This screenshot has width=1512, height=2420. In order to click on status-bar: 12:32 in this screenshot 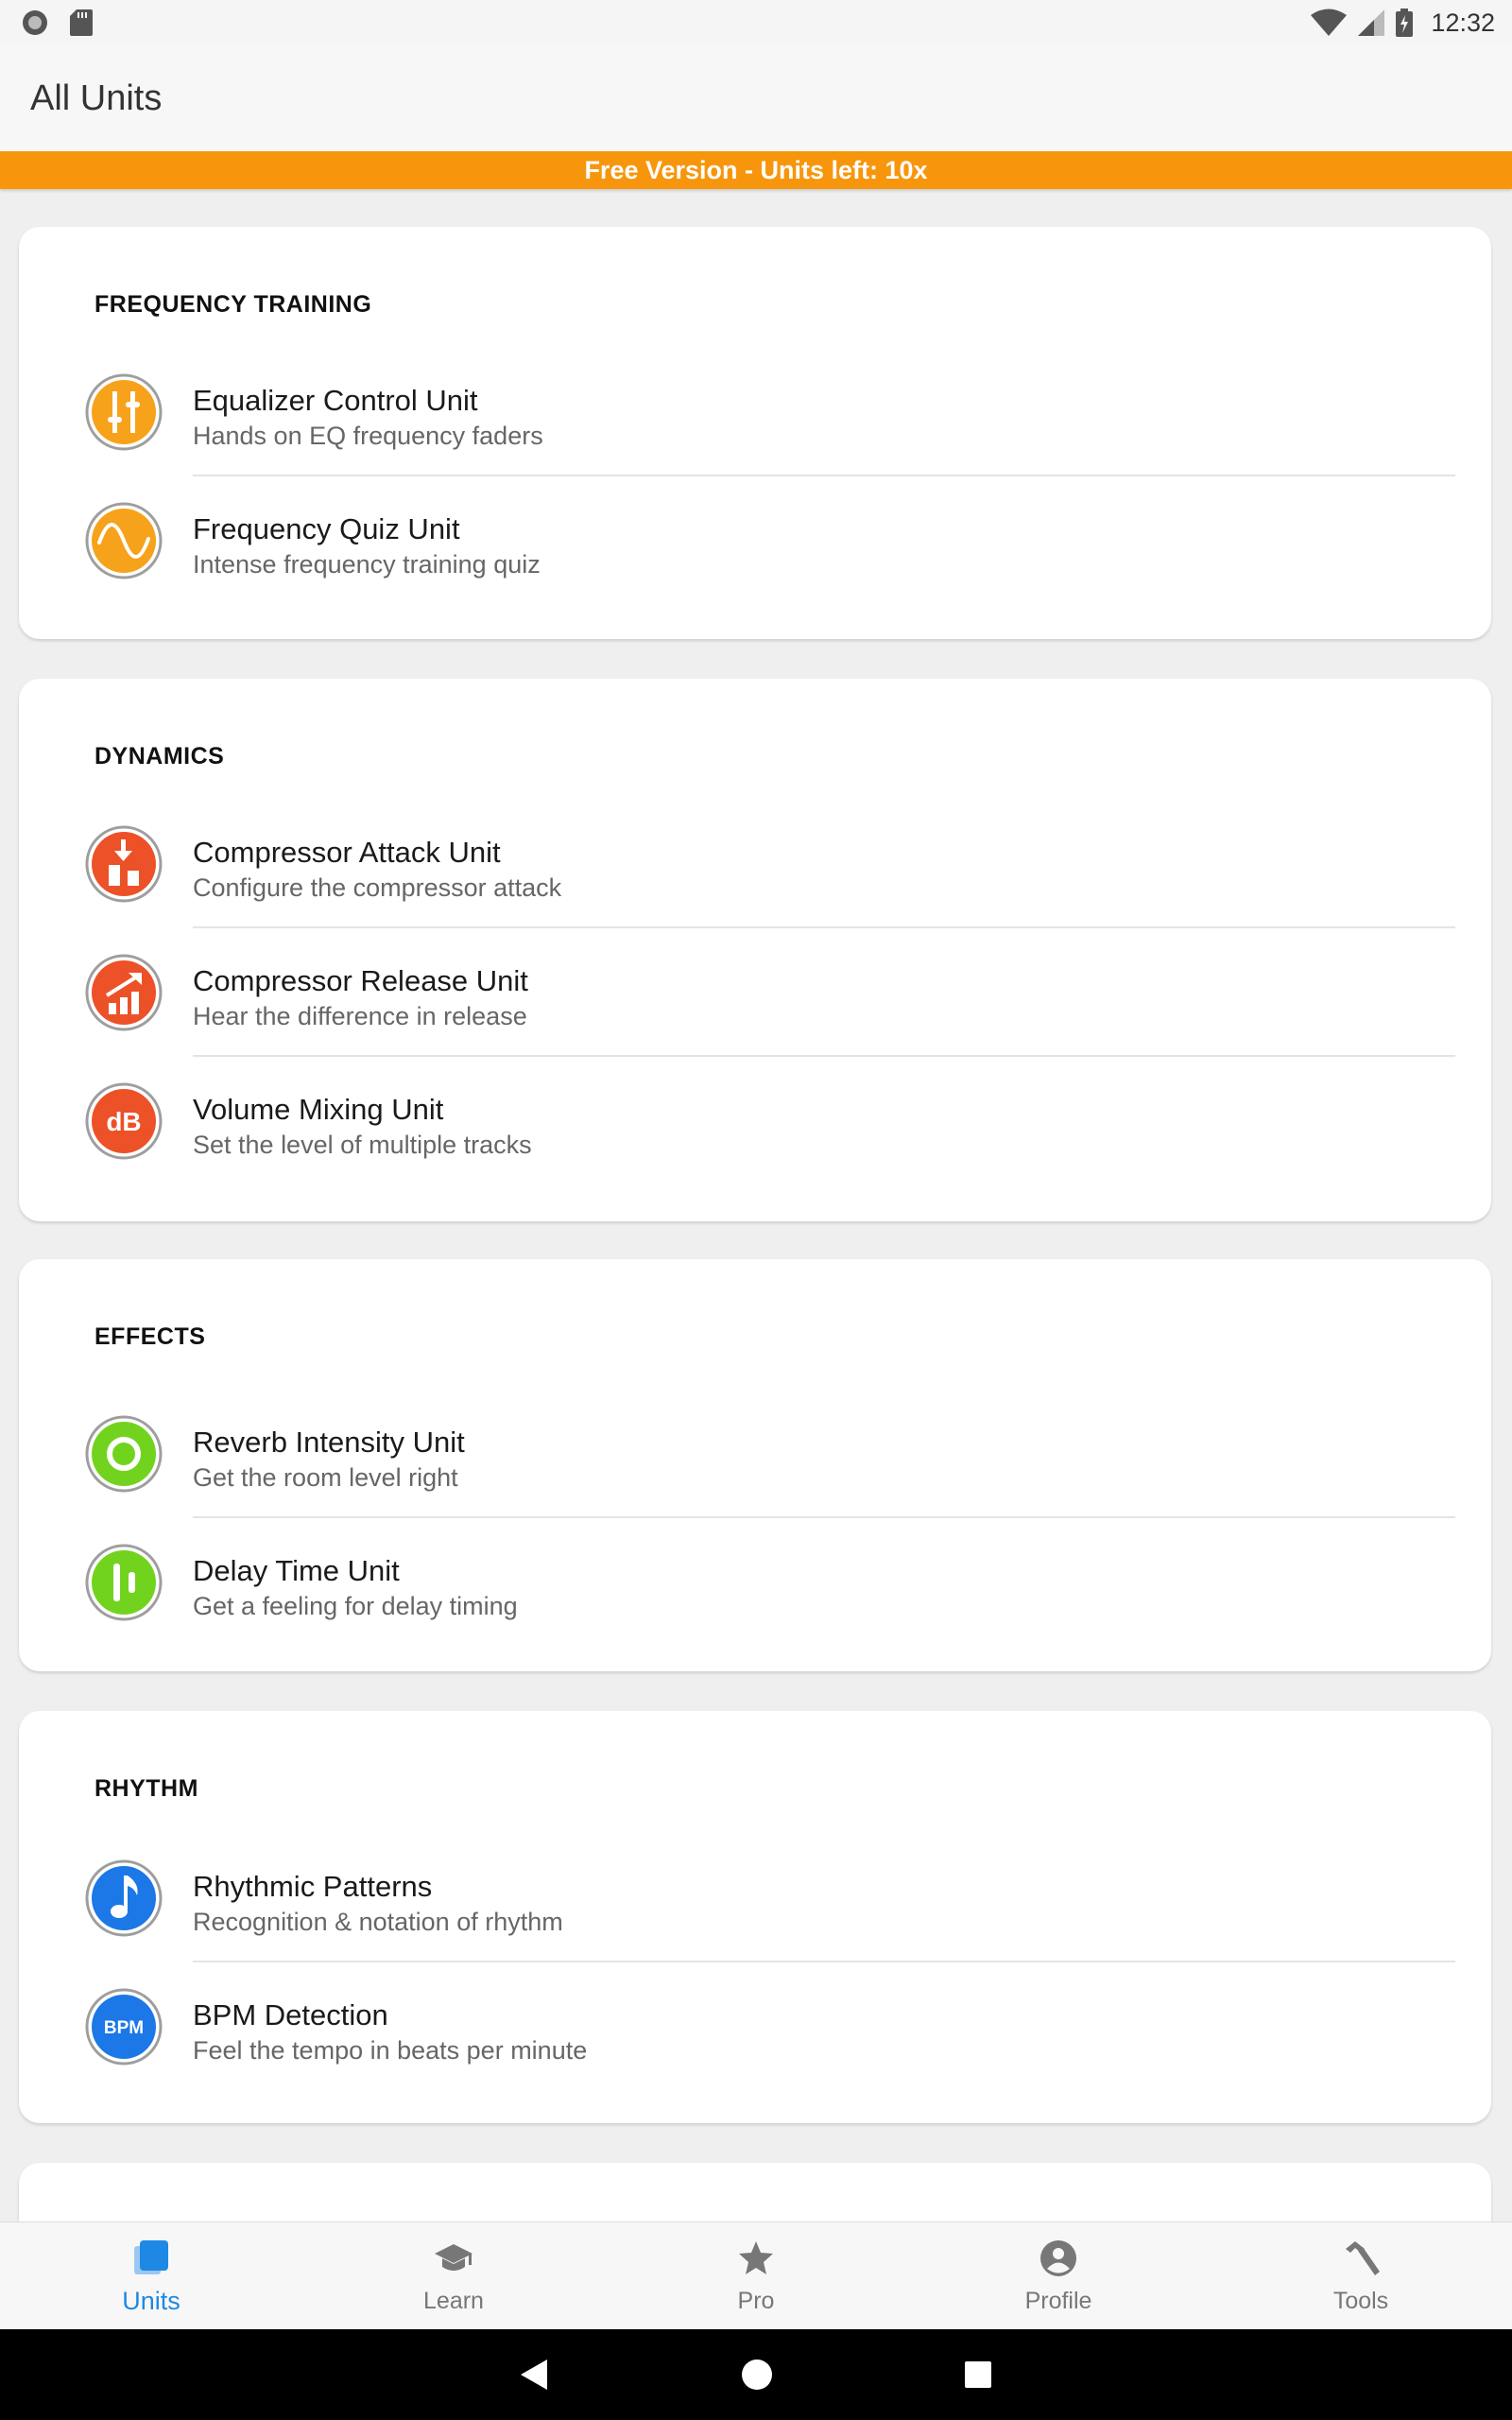, I will do `click(756, 22)`.